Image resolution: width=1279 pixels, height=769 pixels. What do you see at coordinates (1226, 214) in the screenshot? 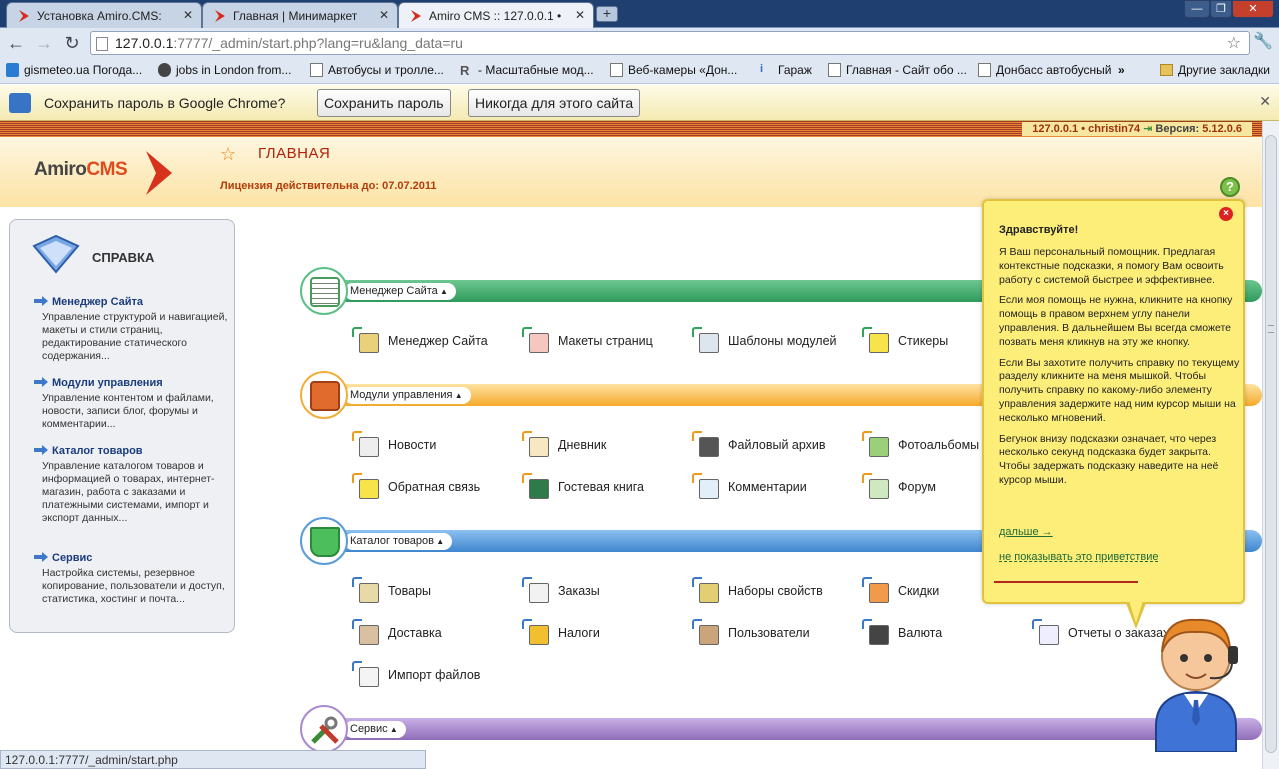
I see `bubble-close-icon: ×` at bounding box center [1226, 214].